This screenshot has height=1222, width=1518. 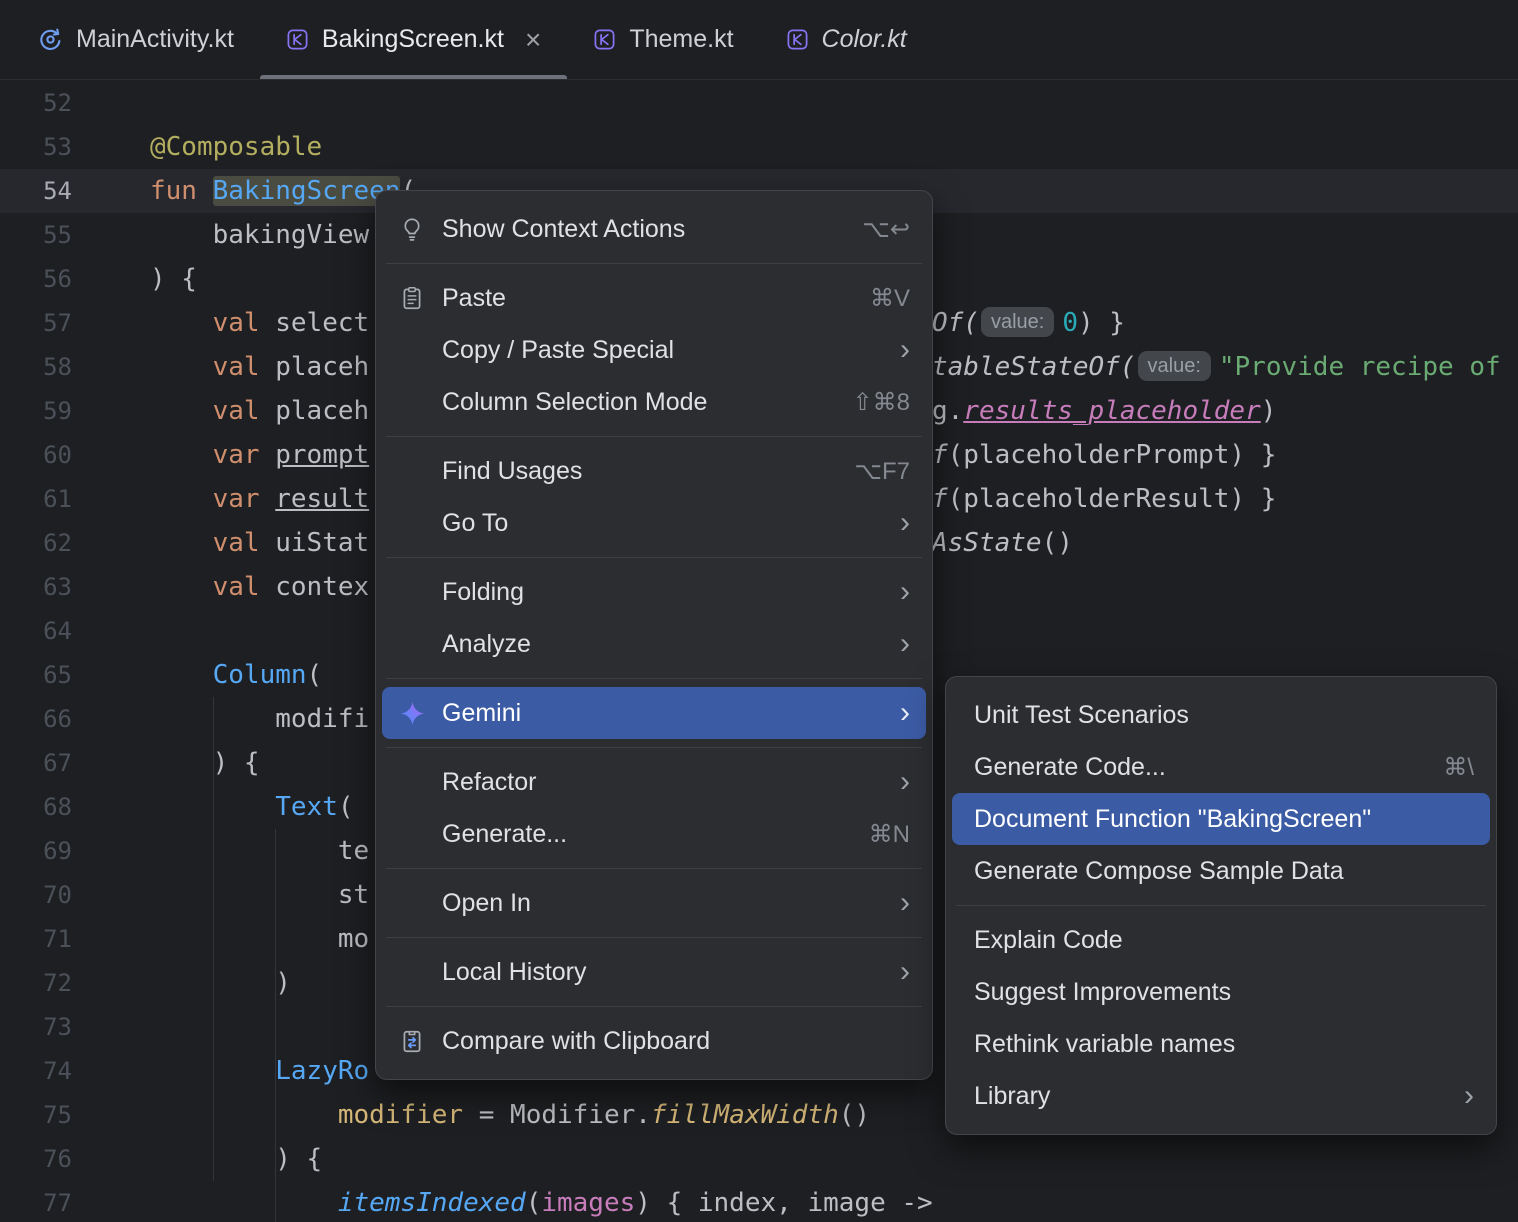 I want to click on code-token: te, so click(x=260, y=851).